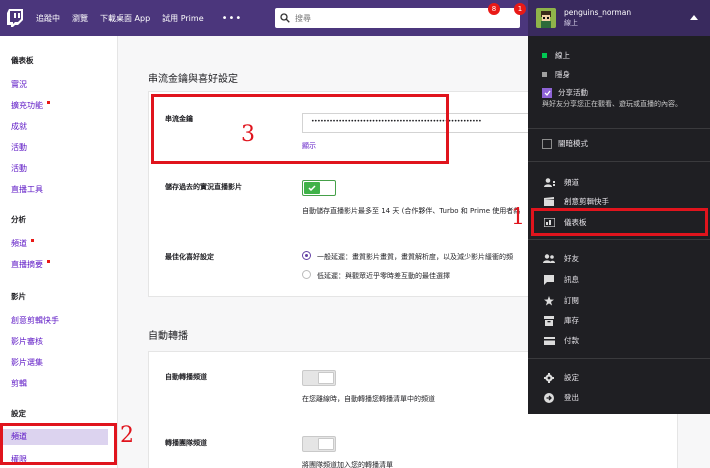  Describe the element at coordinates (186, 443) in the screenshot. I see `team-host-label: 轉播團隊頻道` at that location.